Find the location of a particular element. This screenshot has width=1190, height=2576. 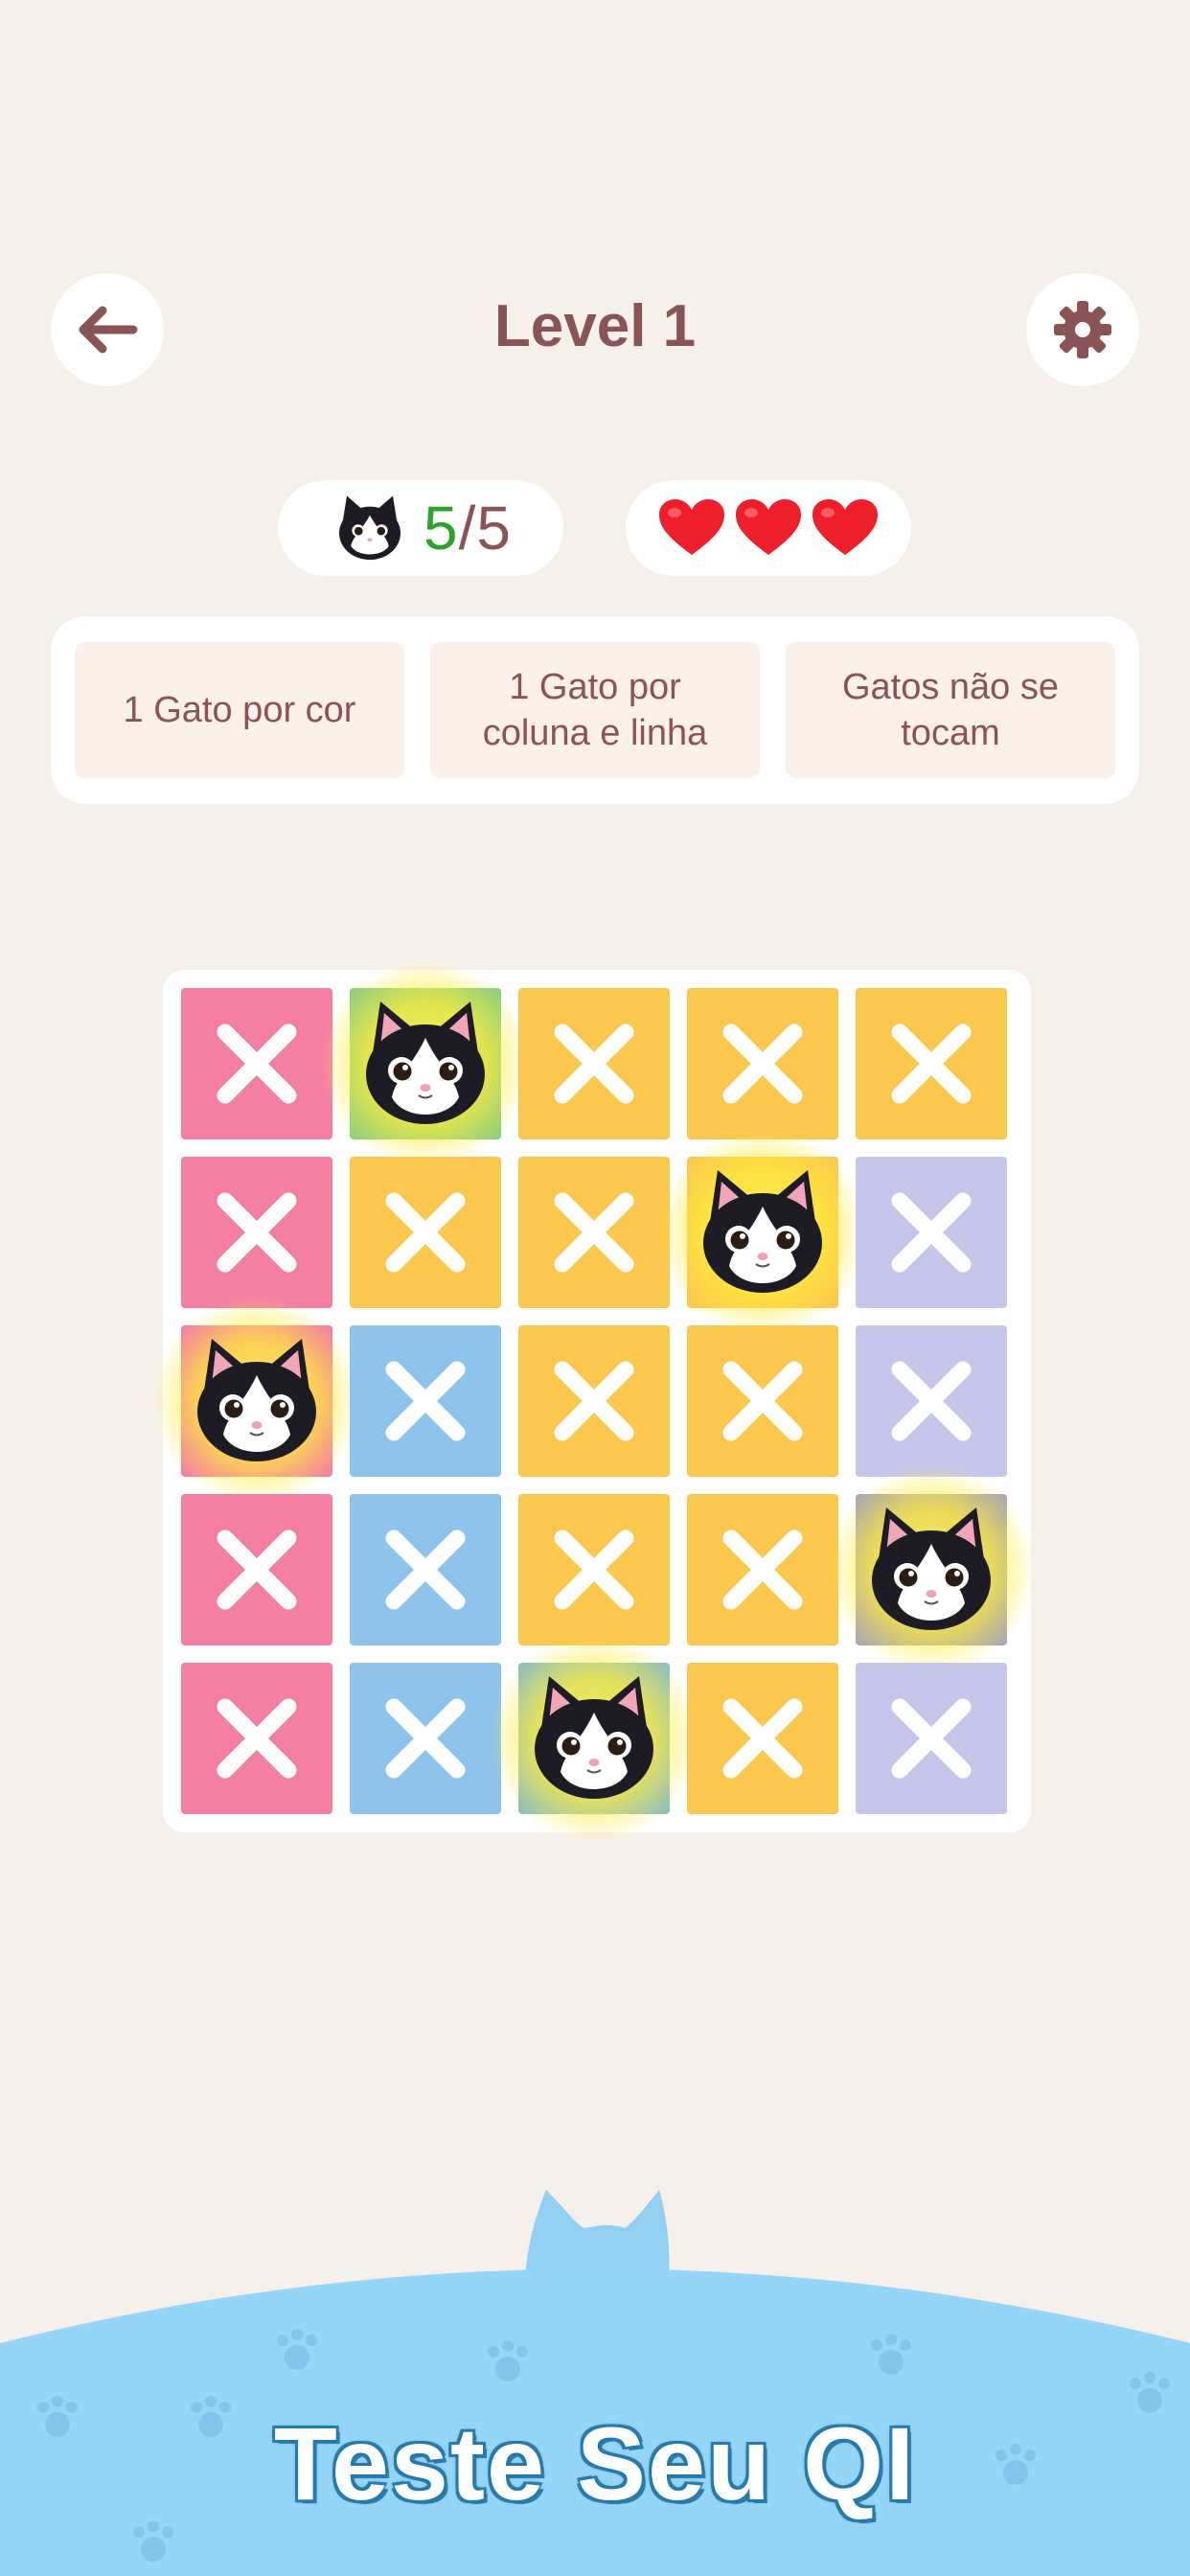

settings-button is located at coordinates (1082, 329).